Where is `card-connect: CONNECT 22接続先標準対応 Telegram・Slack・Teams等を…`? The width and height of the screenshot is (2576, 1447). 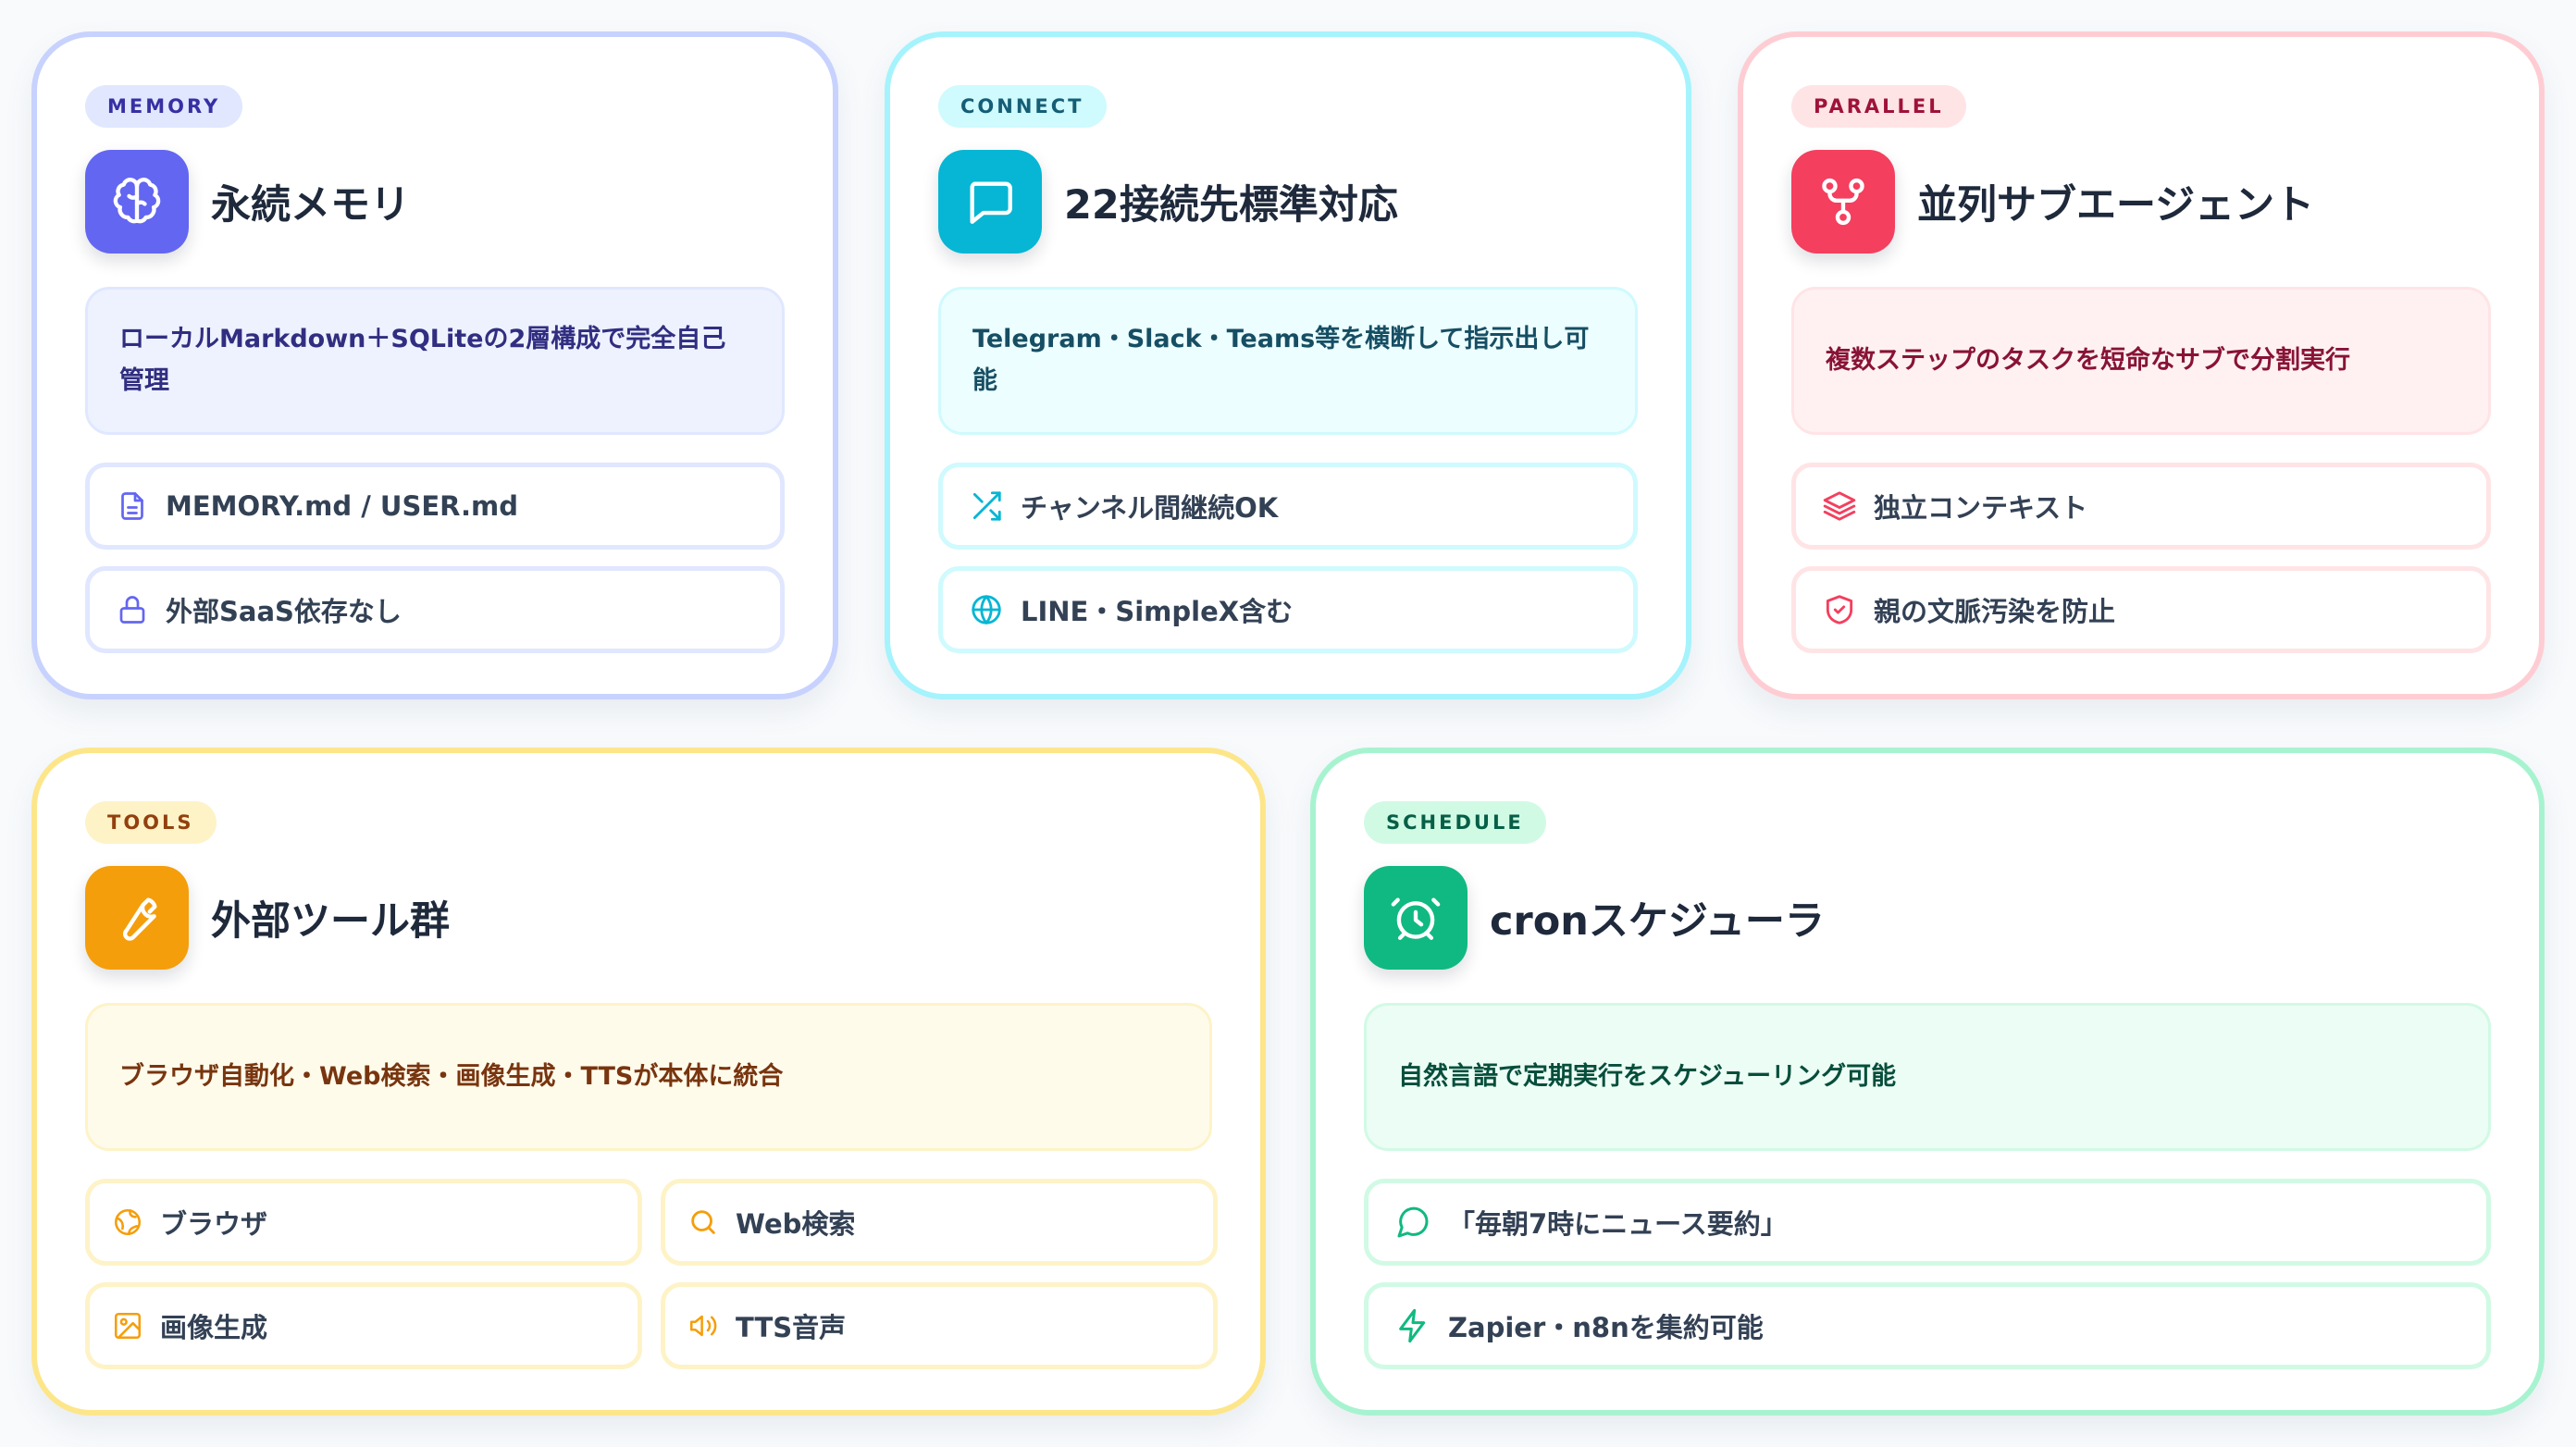
card-connect: CONNECT 22接続先標準対応 Telegram・Slack・Teams等を… is located at coordinates (1288, 365).